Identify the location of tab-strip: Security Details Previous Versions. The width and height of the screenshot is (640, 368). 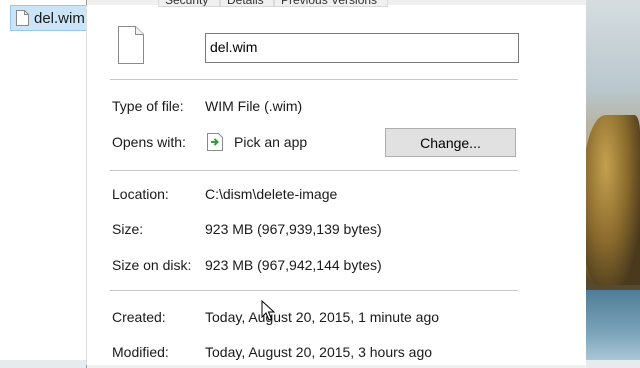
(273, 3).